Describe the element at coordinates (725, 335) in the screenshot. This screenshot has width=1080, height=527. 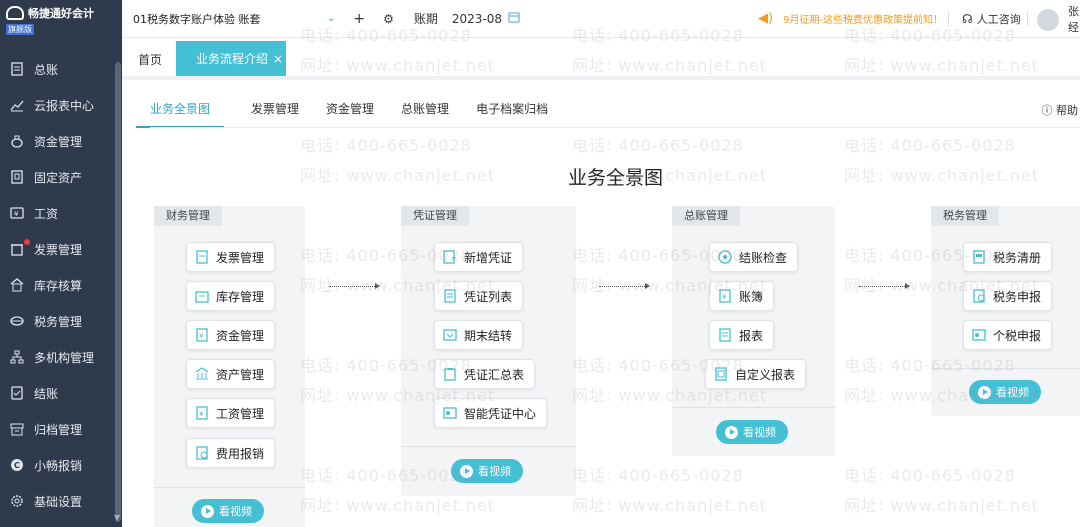
I see `report-icon` at that location.